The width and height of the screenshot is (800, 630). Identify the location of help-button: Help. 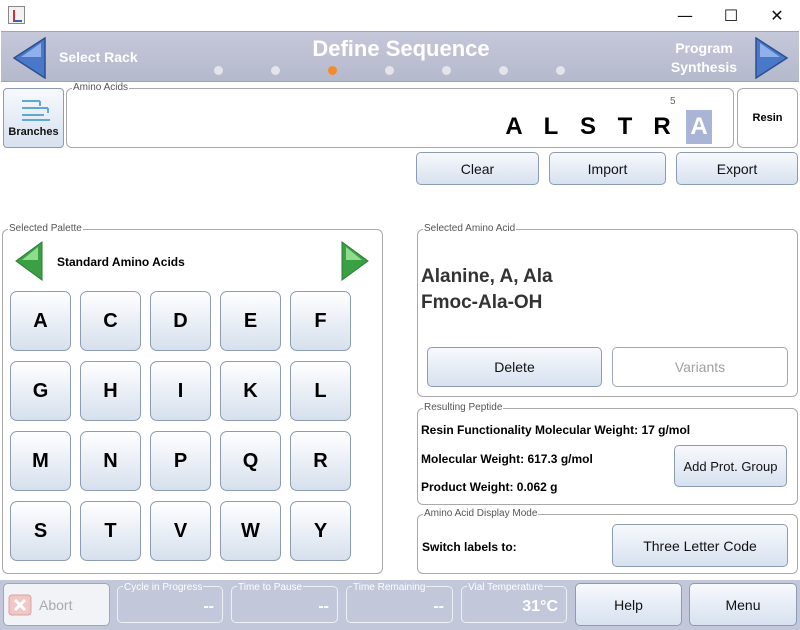
(628, 604).